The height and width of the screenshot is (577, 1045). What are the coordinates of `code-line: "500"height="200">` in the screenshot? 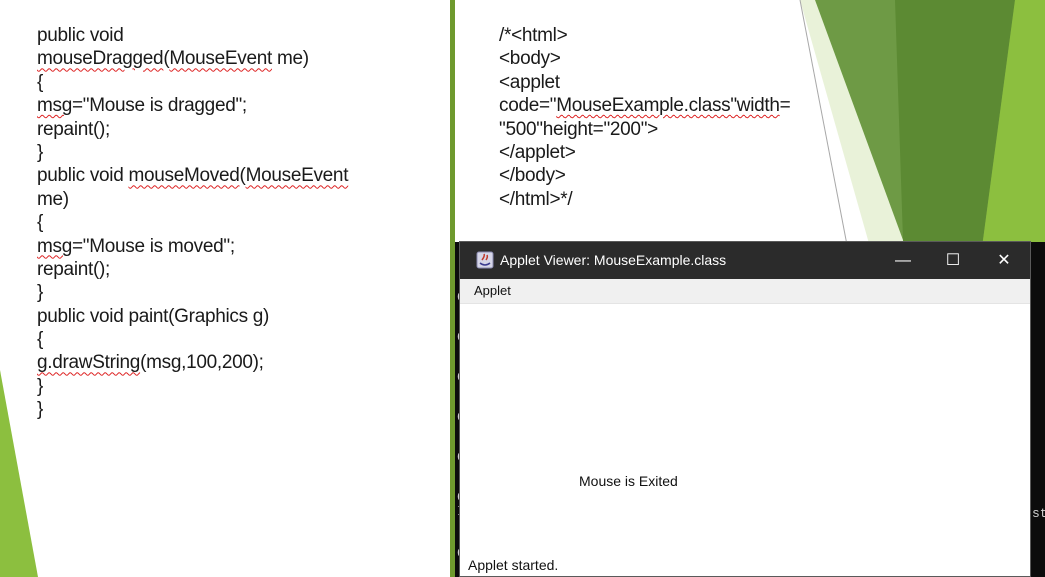 It's located at (644, 129).